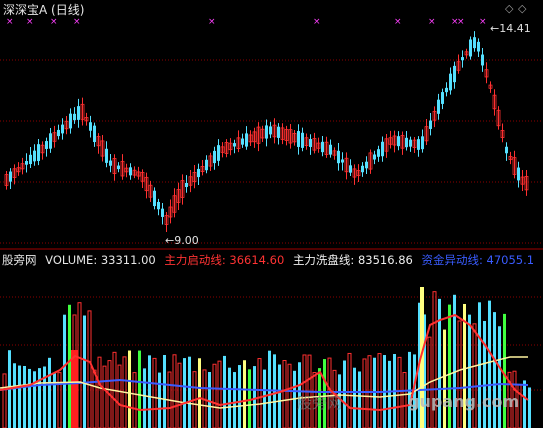  I want to click on line2-value: 主力洗盘线: 83516.86, so click(352, 260).